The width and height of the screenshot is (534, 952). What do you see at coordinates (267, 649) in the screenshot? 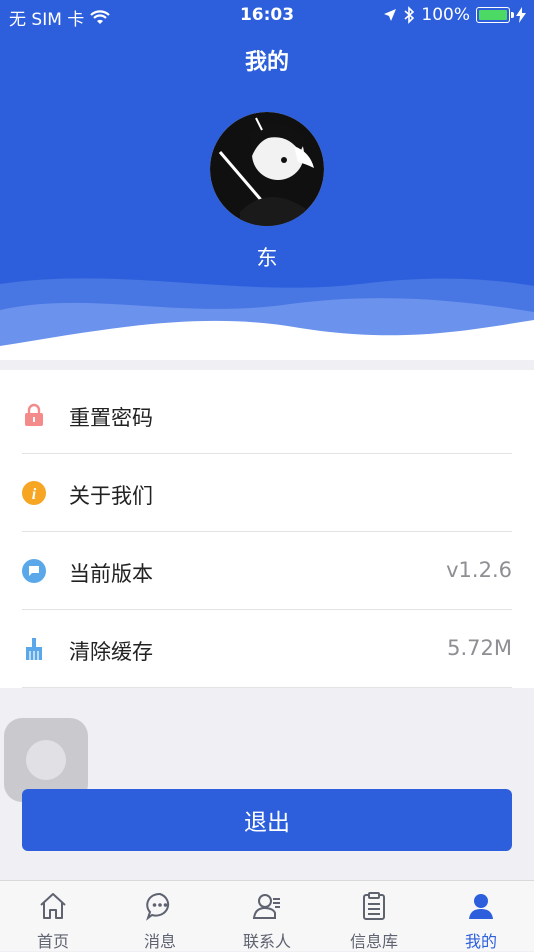
I see `menu-item-clear-cache: 清除缓存 5.72M` at bounding box center [267, 649].